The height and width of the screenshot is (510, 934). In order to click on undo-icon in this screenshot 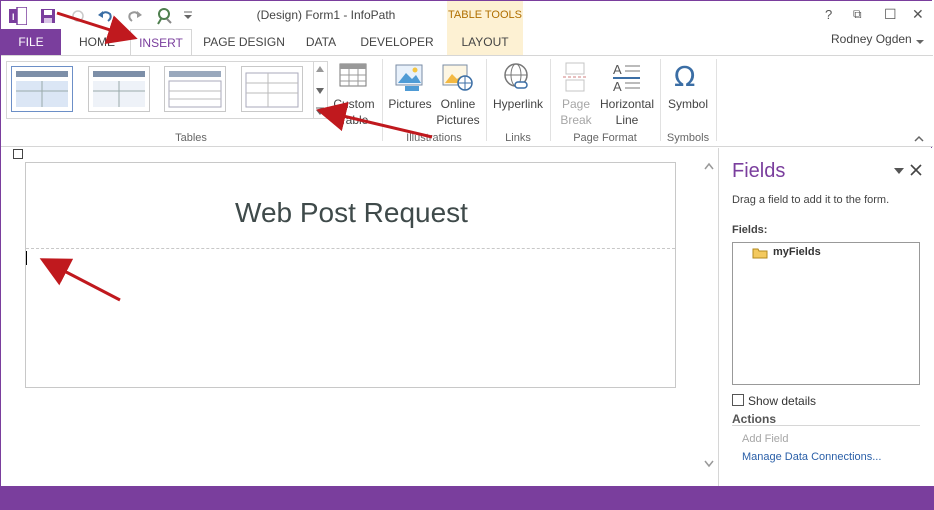, I will do `click(105, 16)`.